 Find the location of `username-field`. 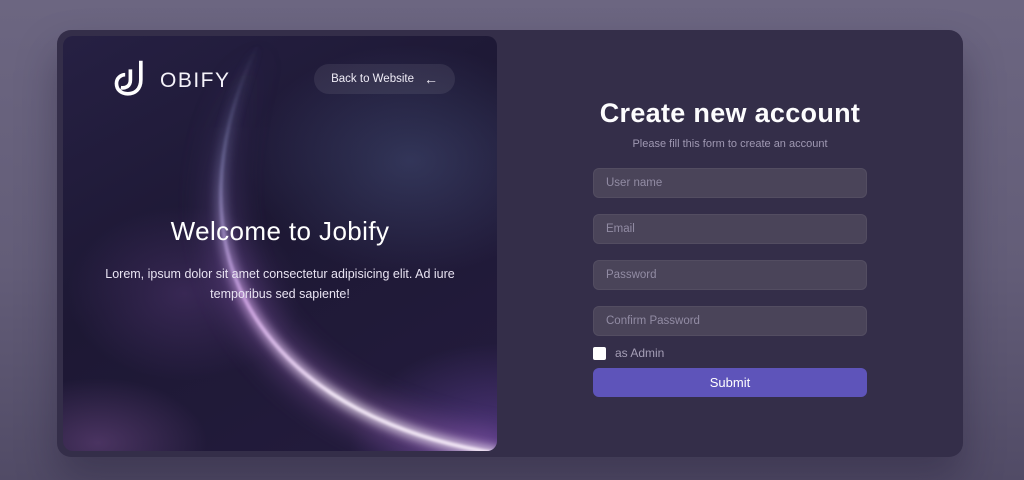

username-field is located at coordinates (730, 183).